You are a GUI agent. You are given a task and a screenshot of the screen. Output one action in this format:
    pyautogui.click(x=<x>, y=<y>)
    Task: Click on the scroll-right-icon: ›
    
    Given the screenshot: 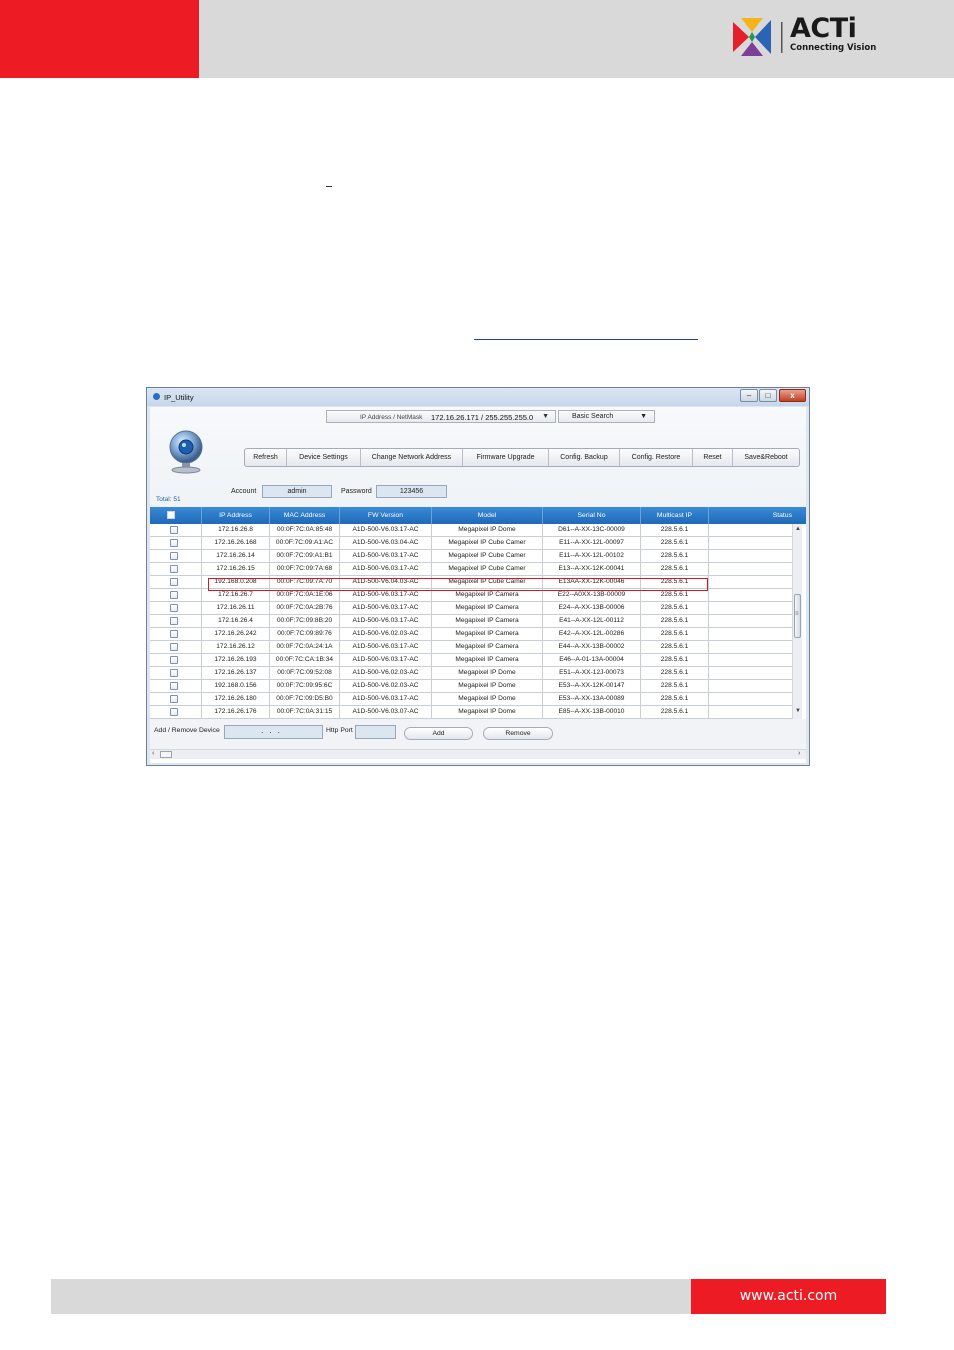 What is the action you would take?
    pyautogui.click(x=799, y=753)
    